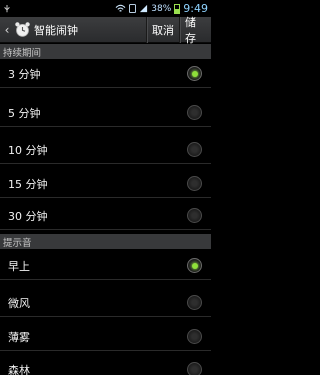 Image resolution: width=320 pixels, height=375 pixels. What do you see at coordinates (105, 365) in the screenshot?
I see `tone-option-forest: 森林` at bounding box center [105, 365].